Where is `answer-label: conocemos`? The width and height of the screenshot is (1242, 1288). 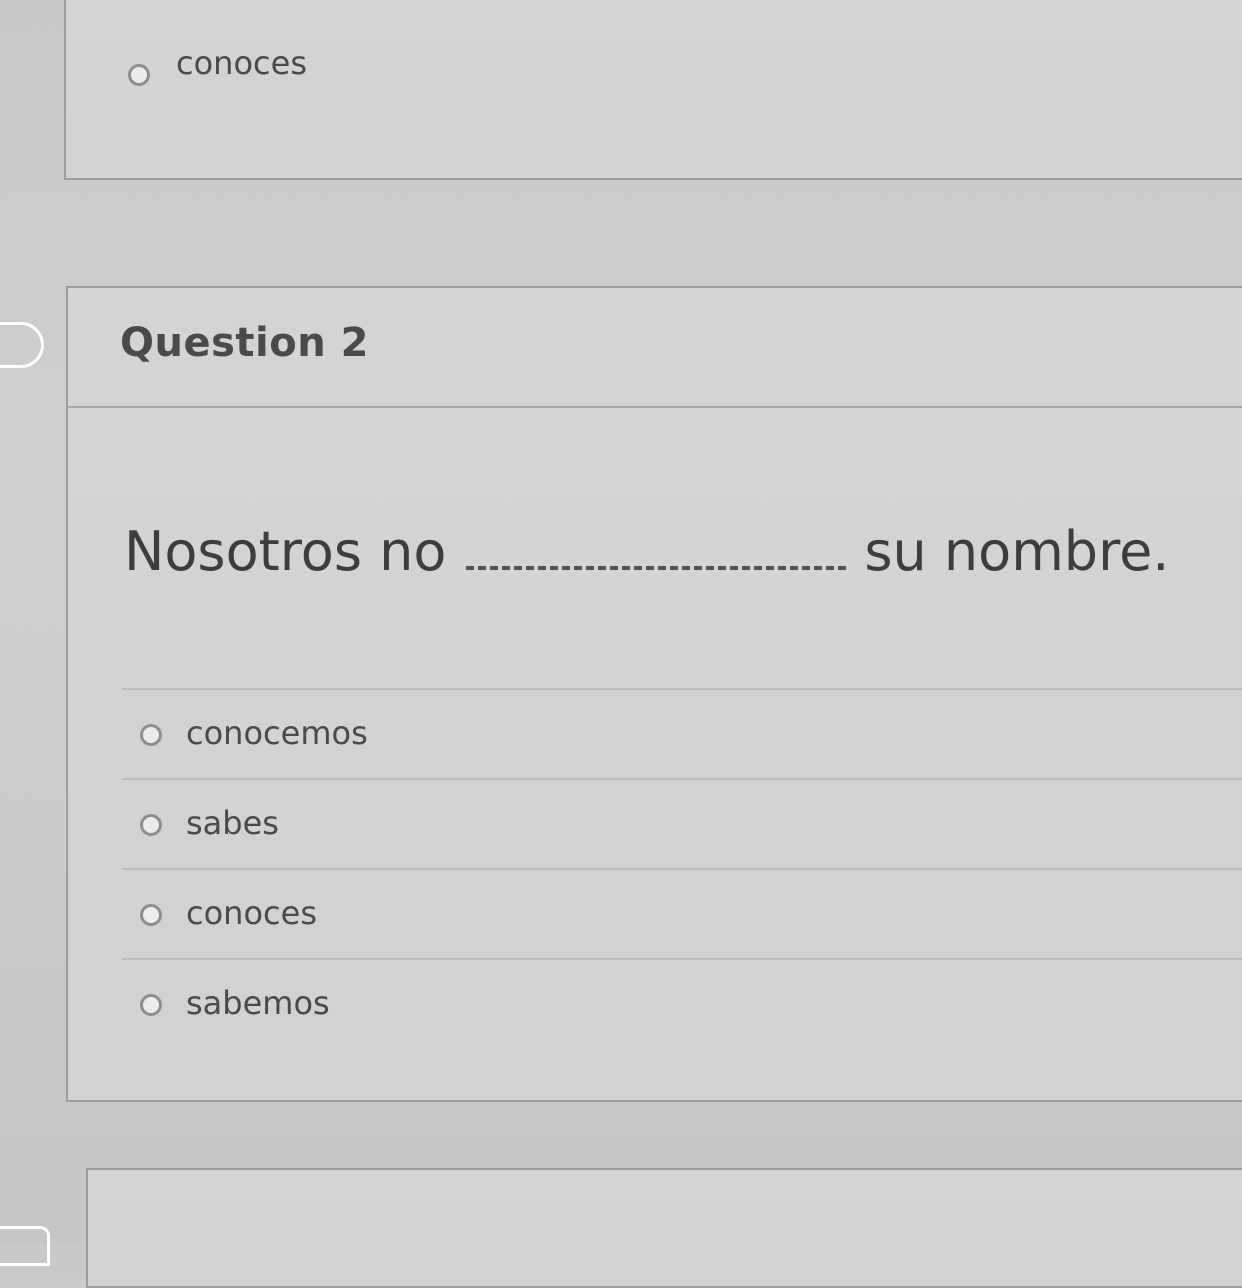 answer-label: conocemos is located at coordinates (277, 733).